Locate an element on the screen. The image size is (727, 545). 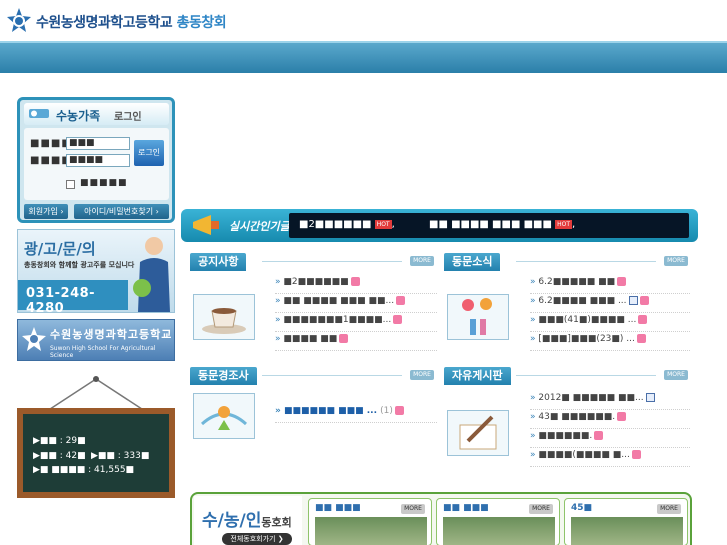
realtime-ticker: ■2■■■■■■ HOT, ■■ ■■■■ ■■■ ■■■ HOT, is located at coordinates (489, 225).